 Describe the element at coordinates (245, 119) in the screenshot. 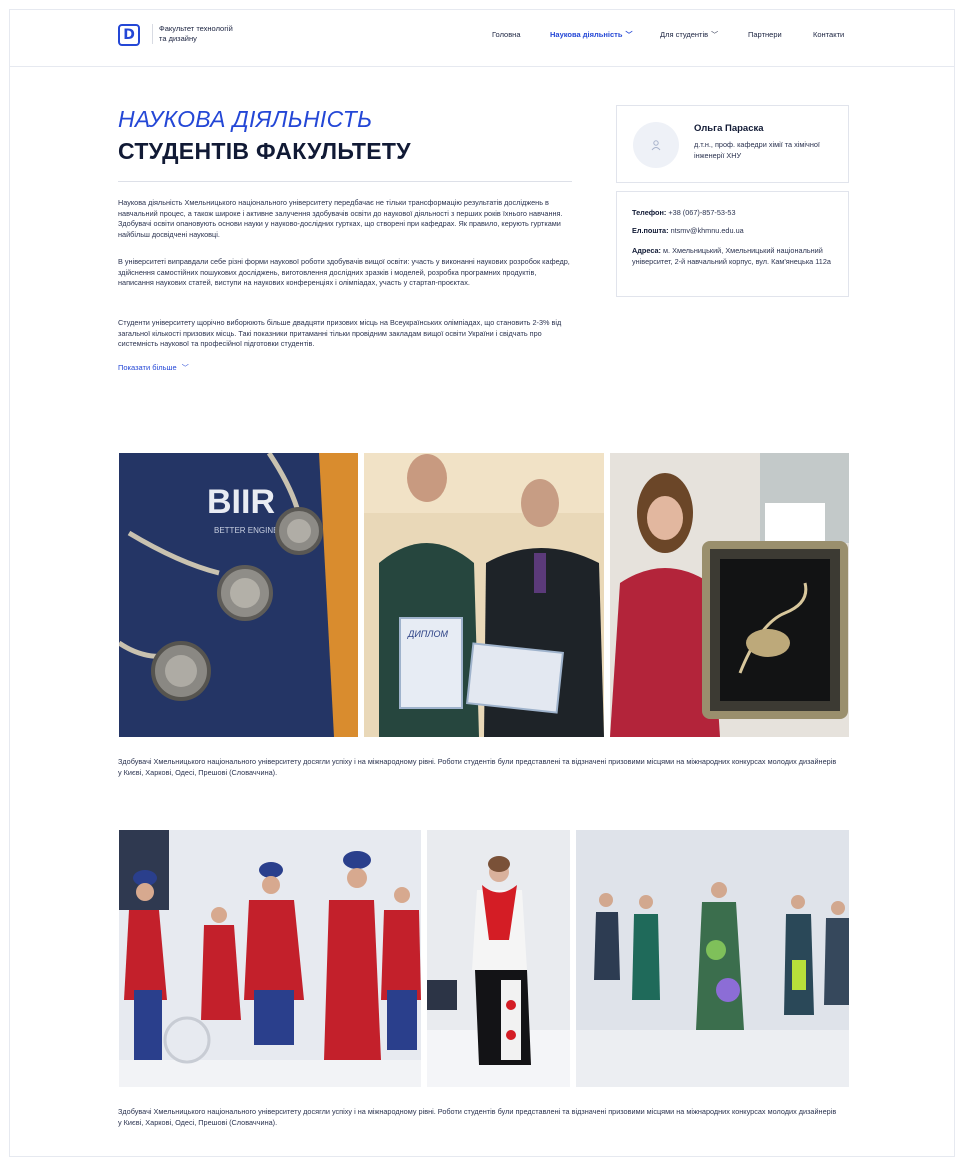

I see `page-title-line-1: НАУКОВА ДІЯЛЬНІСТЬ` at that location.